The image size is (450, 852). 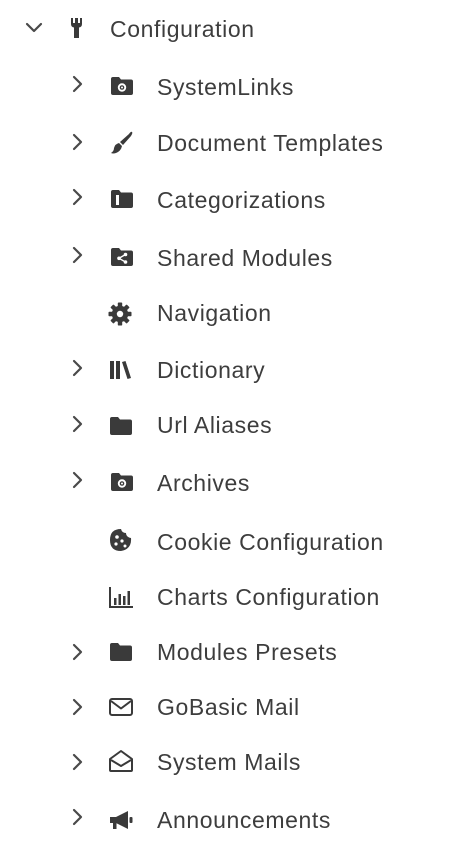 What do you see at coordinates (122, 199) in the screenshot?
I see `folder-tag-icon` at bounding box center [122, 199].